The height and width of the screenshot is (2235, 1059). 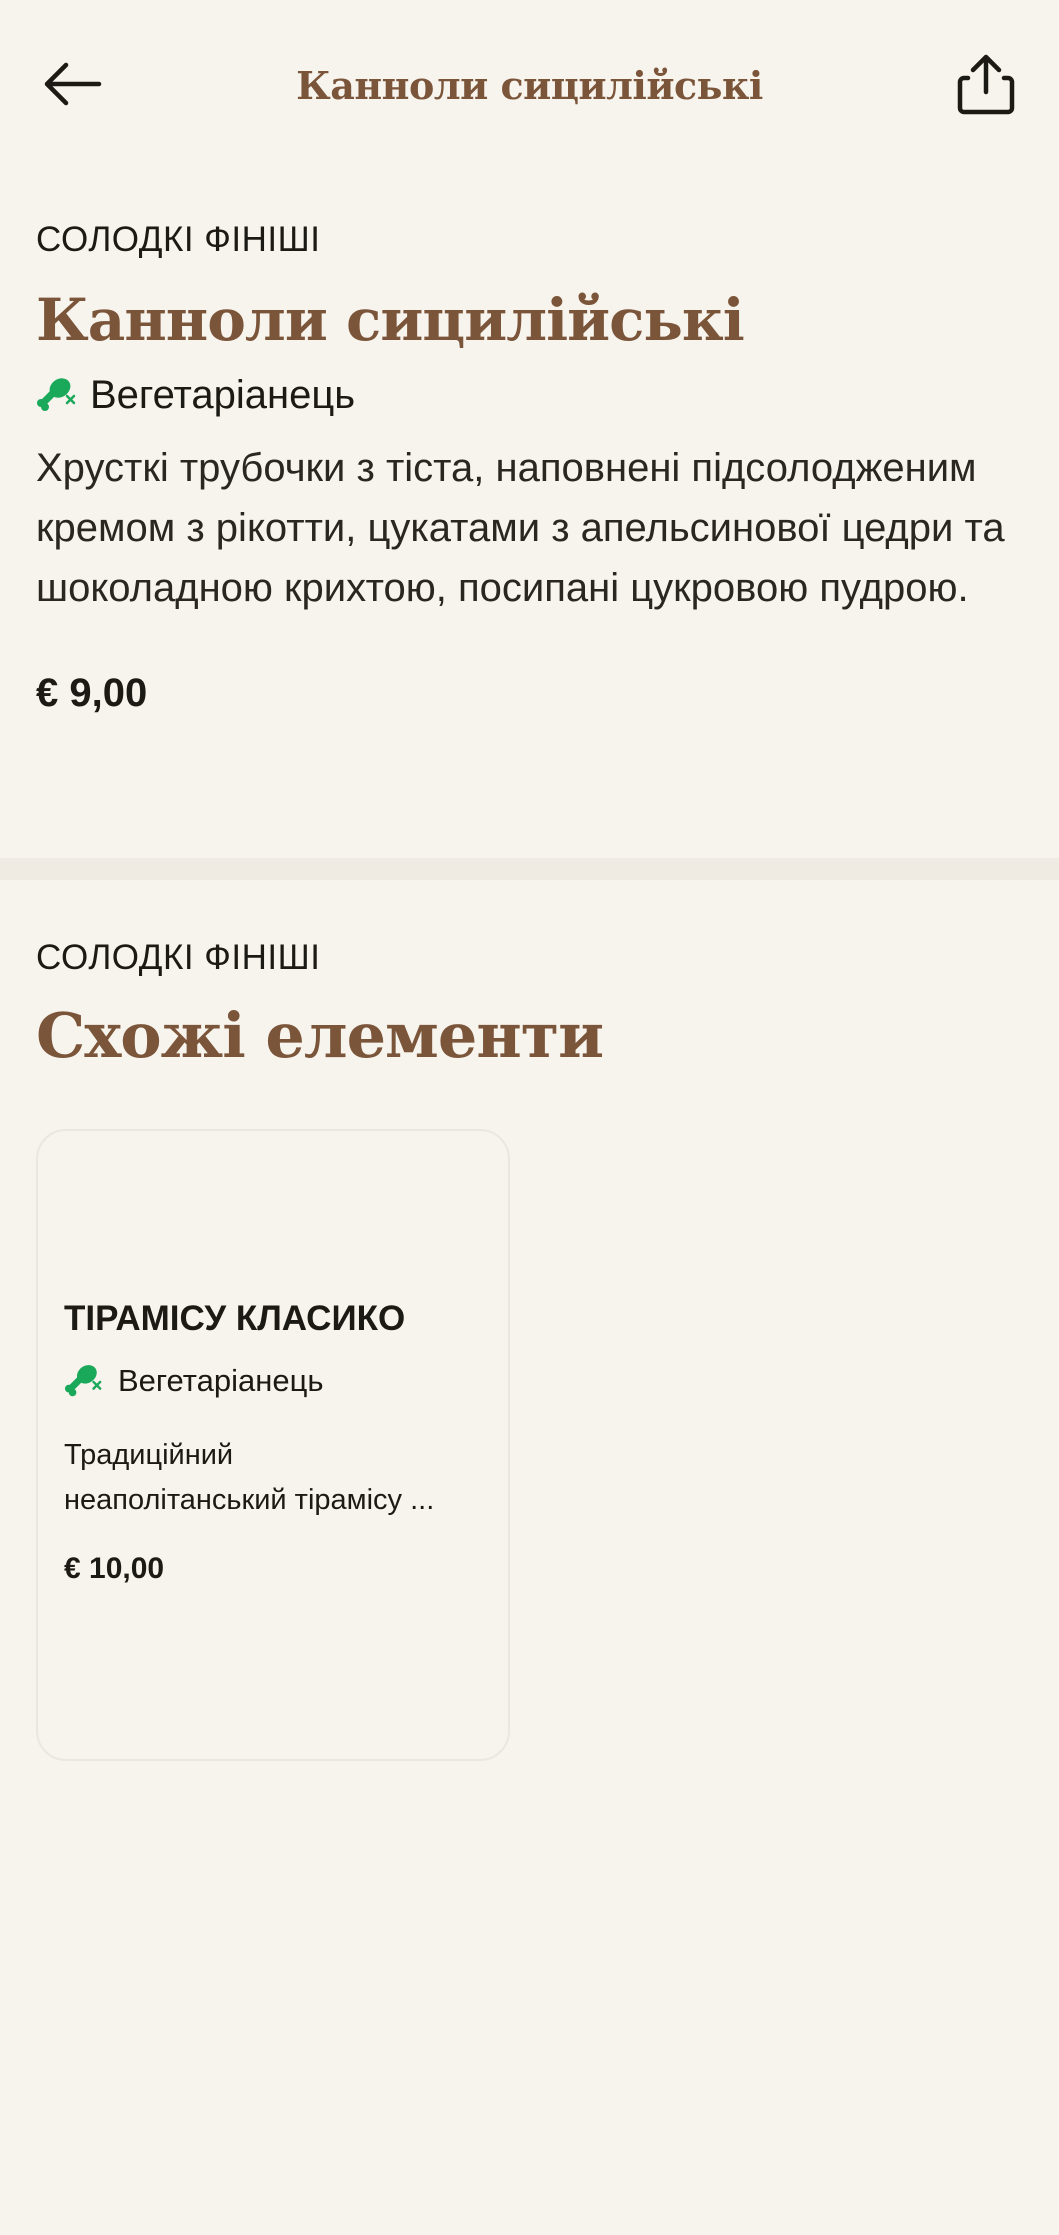 I want to click on top-navigation-bar: Канноли сицилійські, so click(x=529, y=85).